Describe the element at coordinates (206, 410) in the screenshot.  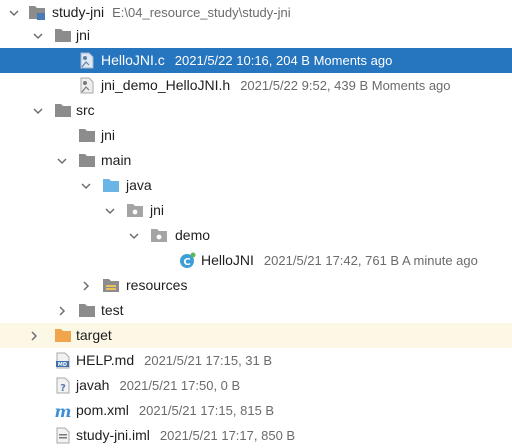
I see `file-meta: 2021/5/21 17:15, 815 B` at that location.